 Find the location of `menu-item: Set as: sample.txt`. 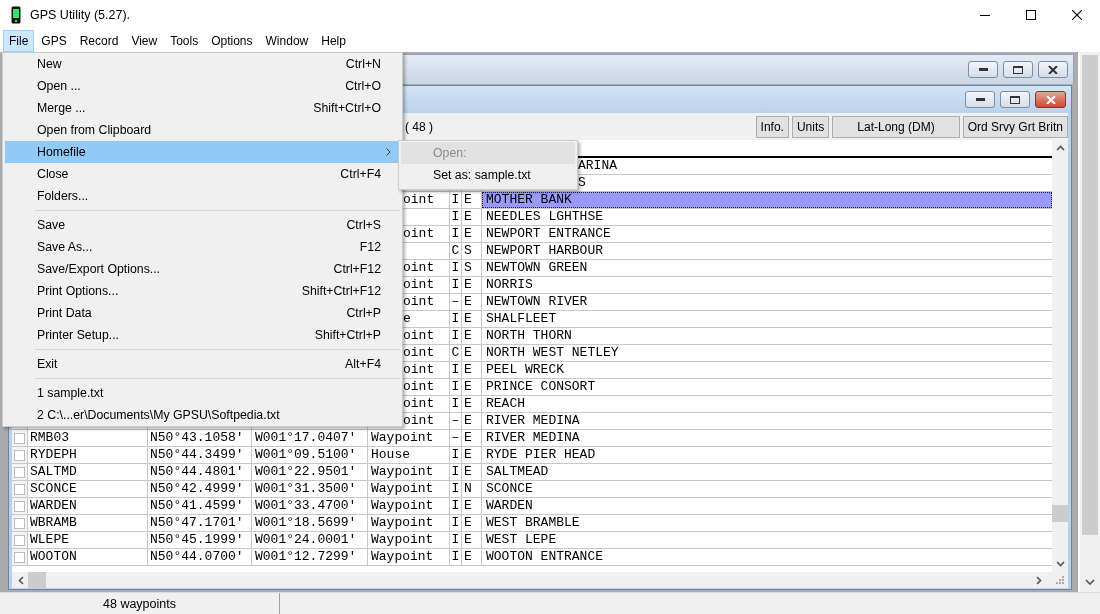

menu-item: Set as: sample.txt is located at coordinates (488, 175).